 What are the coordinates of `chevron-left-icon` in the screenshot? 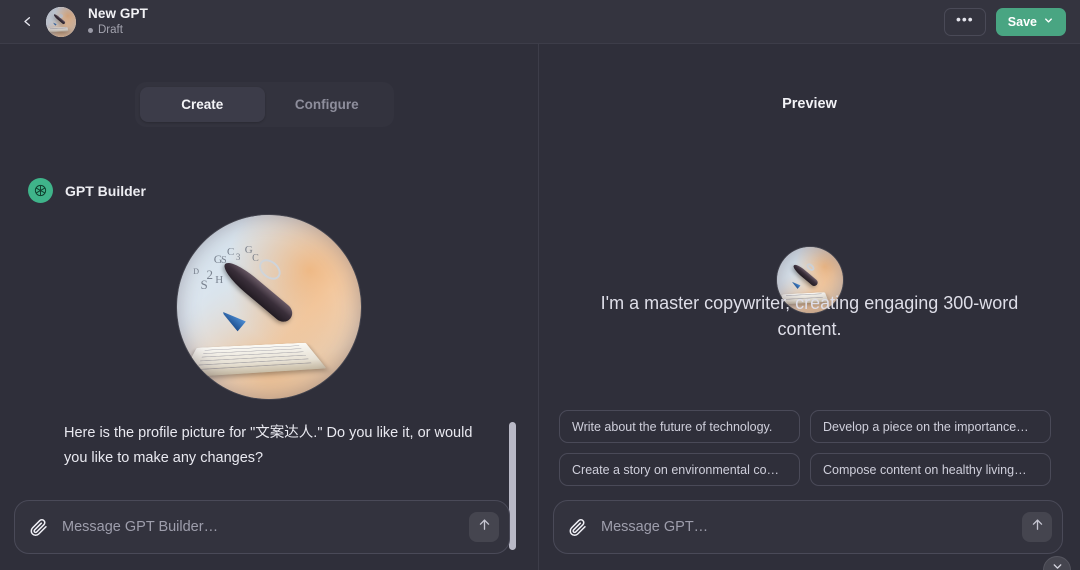 It's located at (27, 21).